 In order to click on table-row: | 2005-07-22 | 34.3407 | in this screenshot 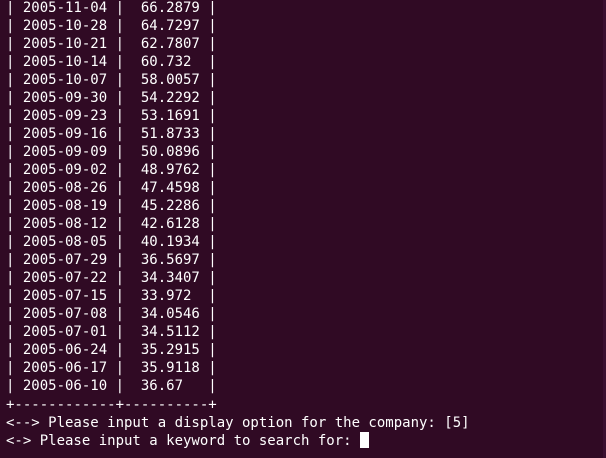, I will do `click(111, 278)`.